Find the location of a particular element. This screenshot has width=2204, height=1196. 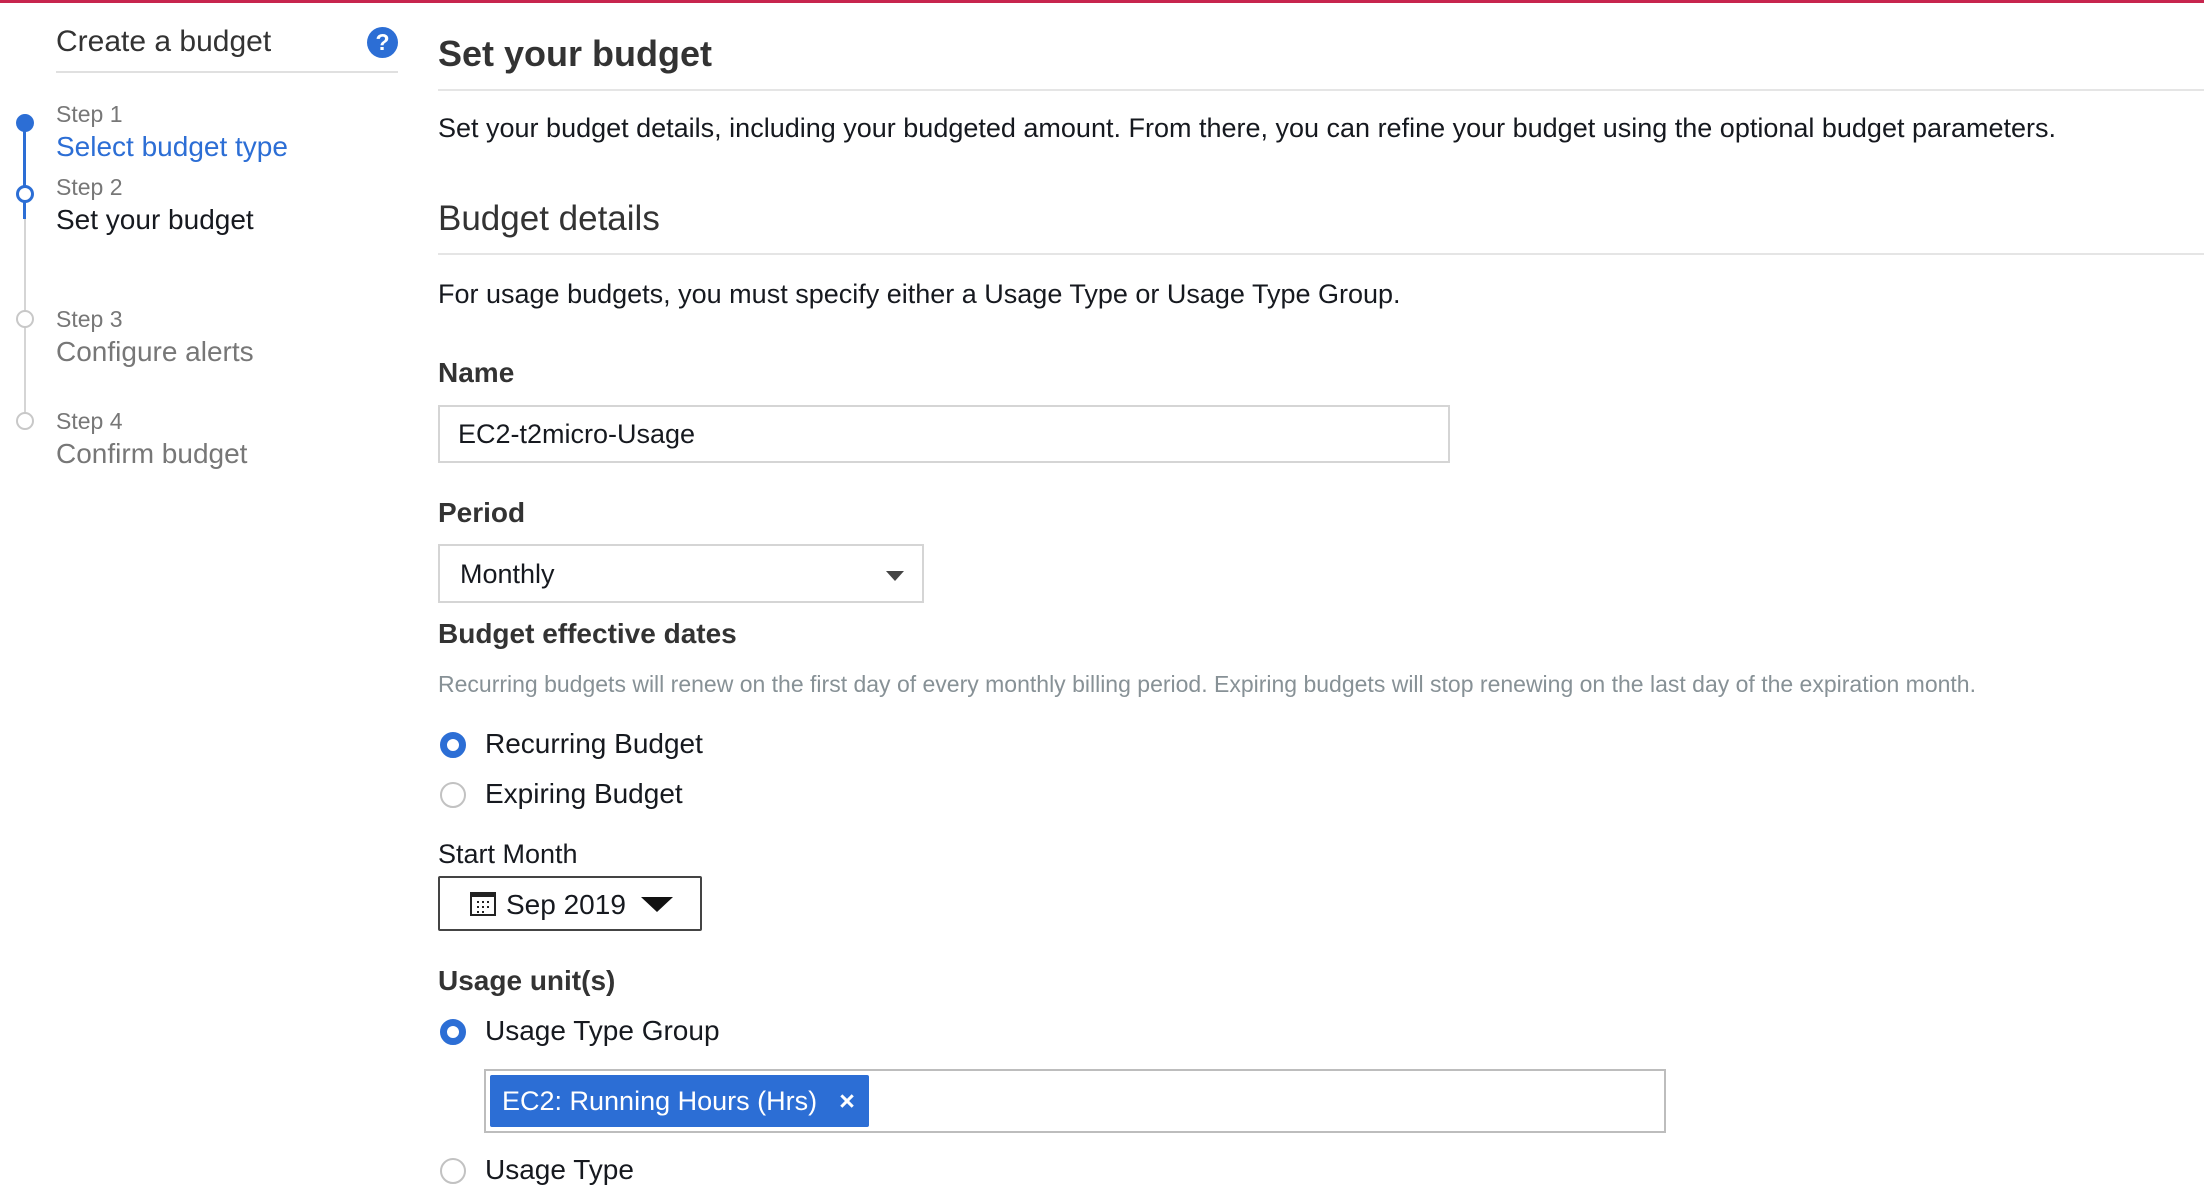

period-value: Monthly is located at coordinates (507, 574).